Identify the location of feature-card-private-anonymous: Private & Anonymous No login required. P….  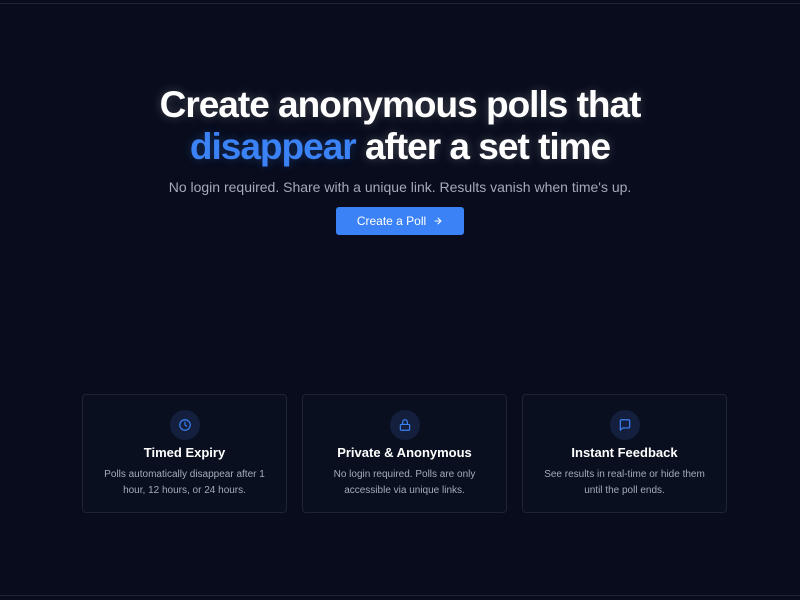
(404, 453).